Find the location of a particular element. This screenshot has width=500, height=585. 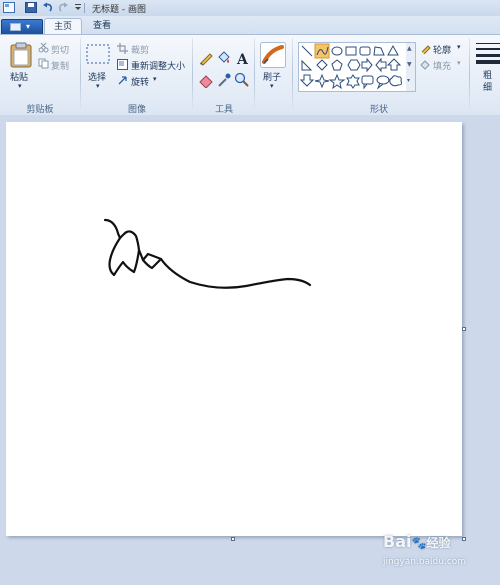

hexagon-shape-icon is located at coordinates (354, 65).